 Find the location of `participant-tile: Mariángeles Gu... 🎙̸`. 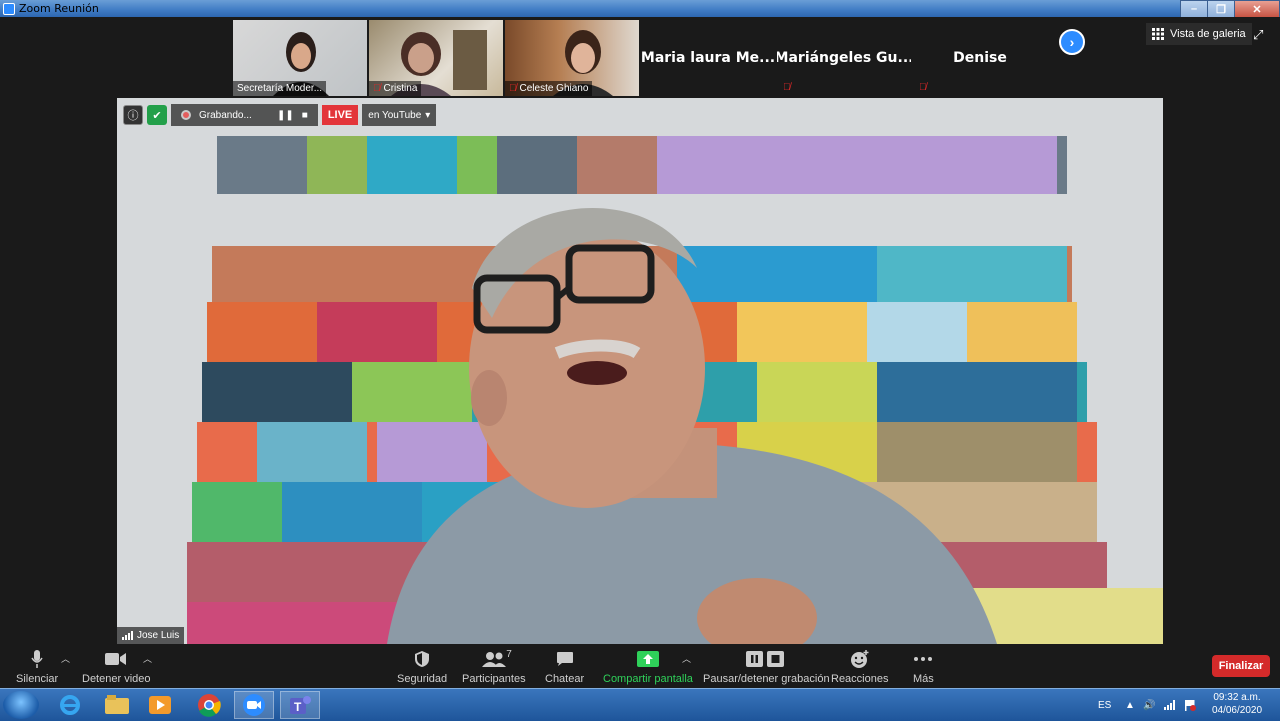

participant-tile: Mariángeles Gu... 🎙̸ is located at coordinates (844, 58).